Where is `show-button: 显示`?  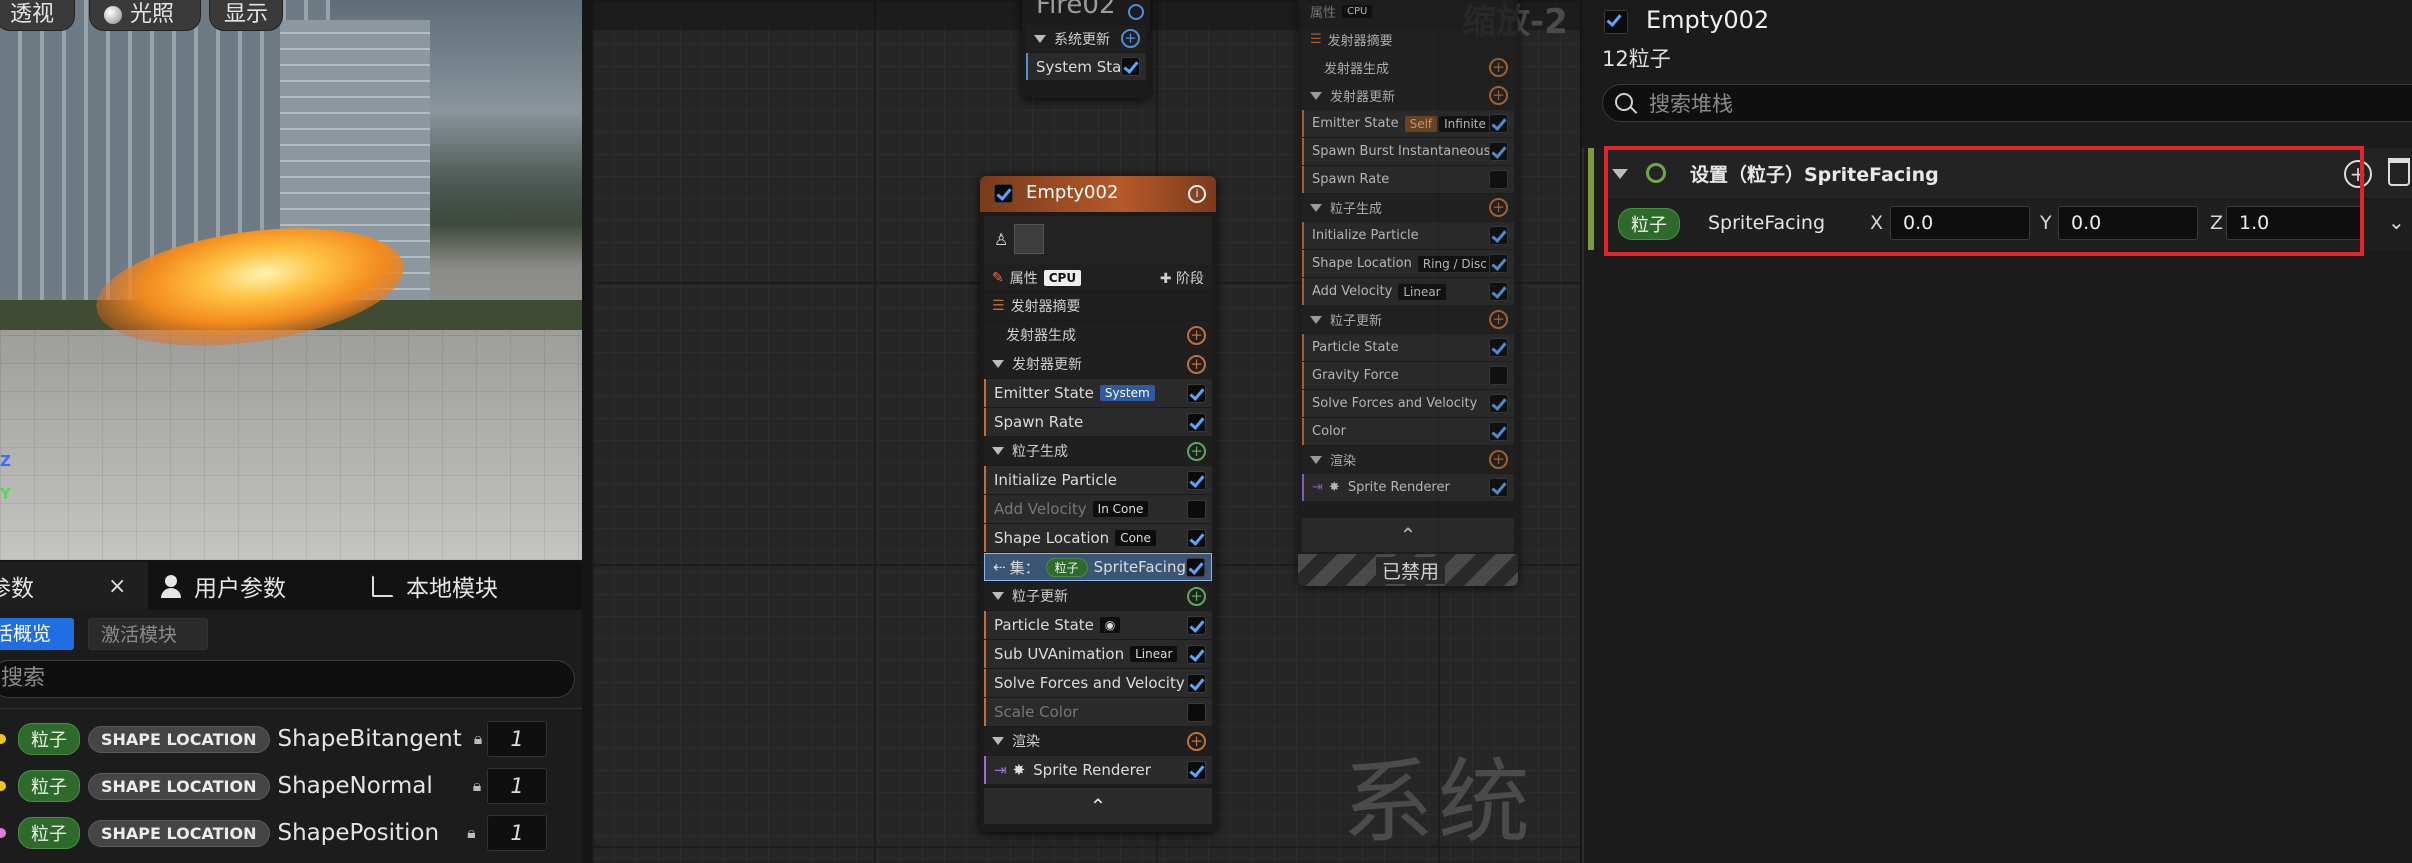 show-button: 显示 is located at coordinates (246, 15).